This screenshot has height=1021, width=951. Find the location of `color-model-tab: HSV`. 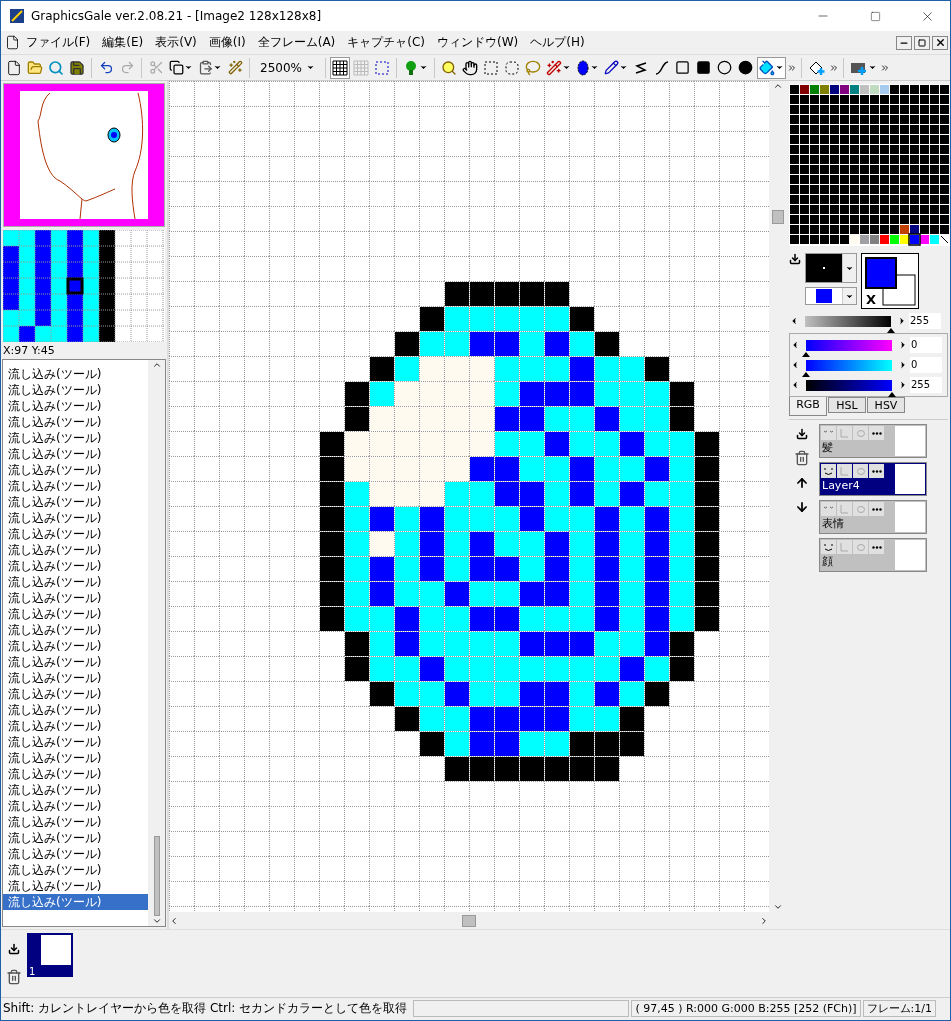

color-model-tab: HSV is located at coordinates (886, 405).